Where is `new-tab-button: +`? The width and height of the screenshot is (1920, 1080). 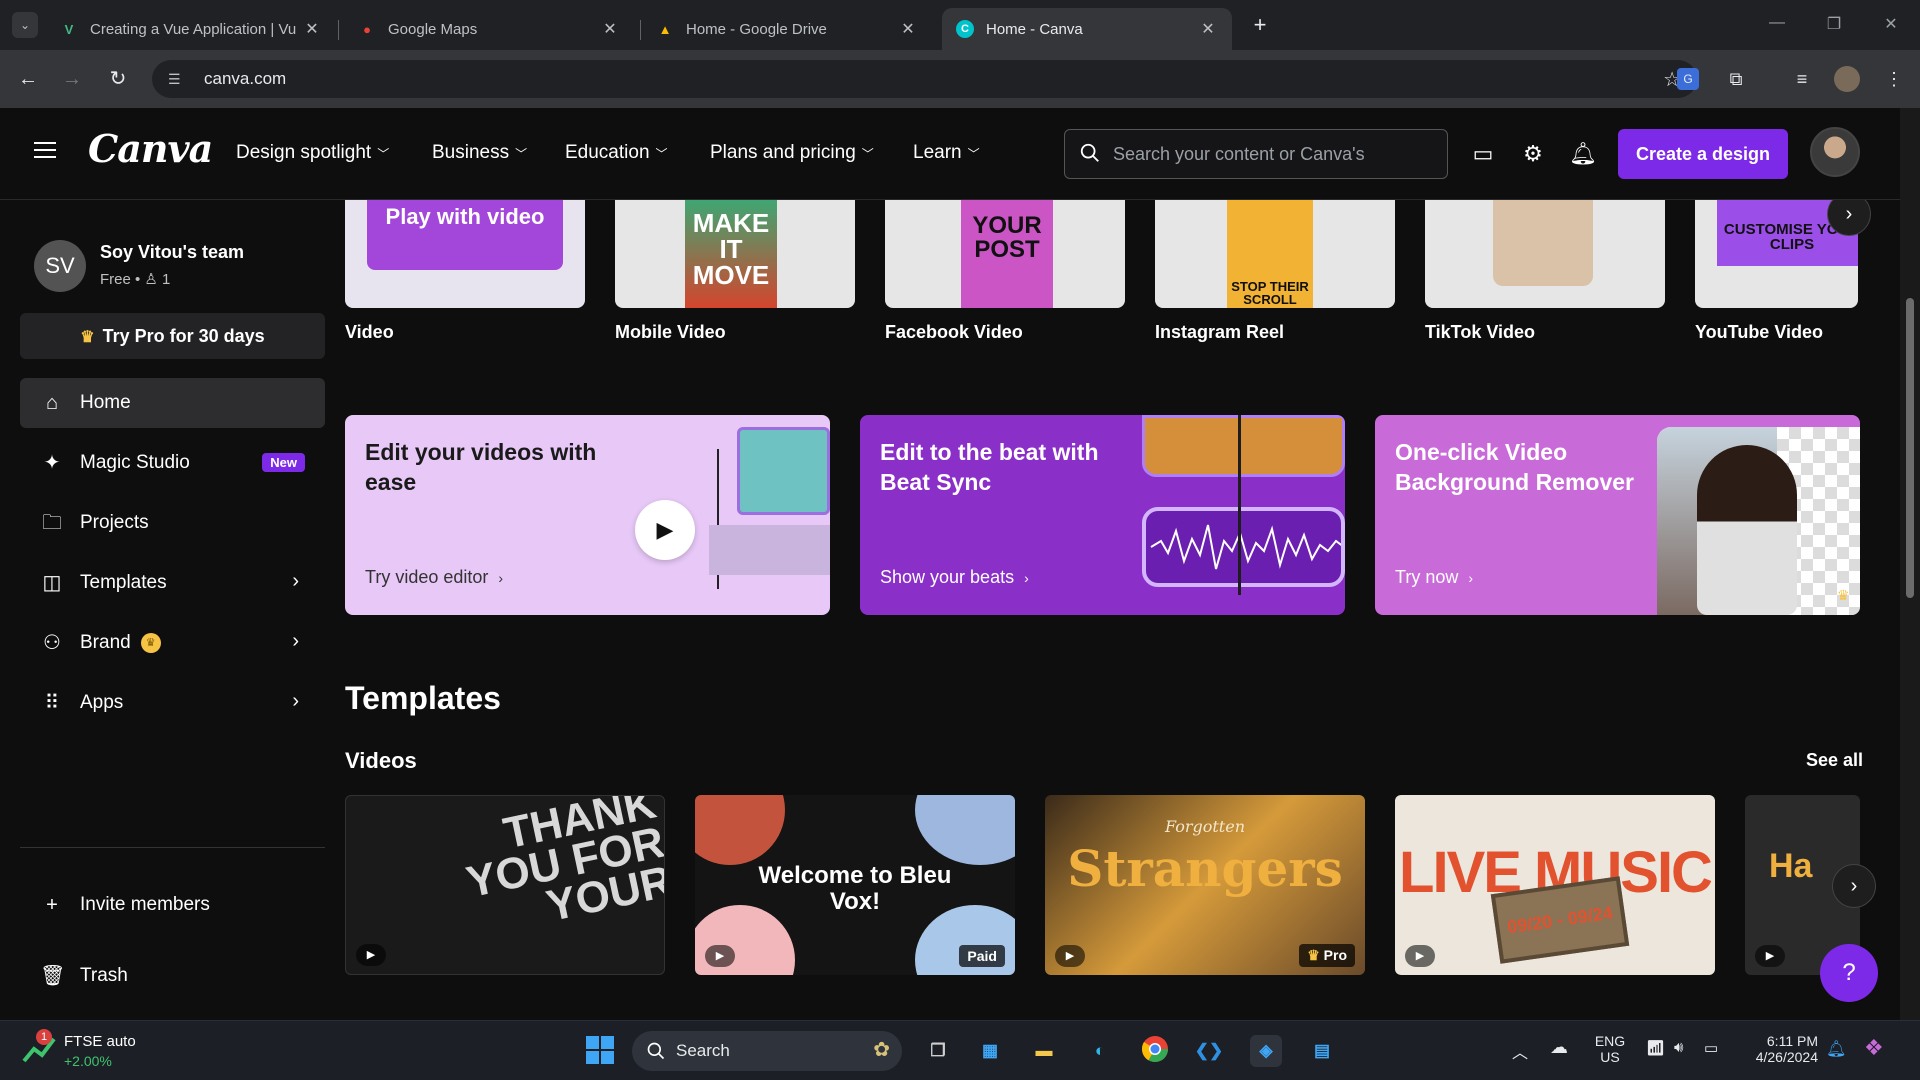 new-tab-button: + is located at coordinates (1260, 26).